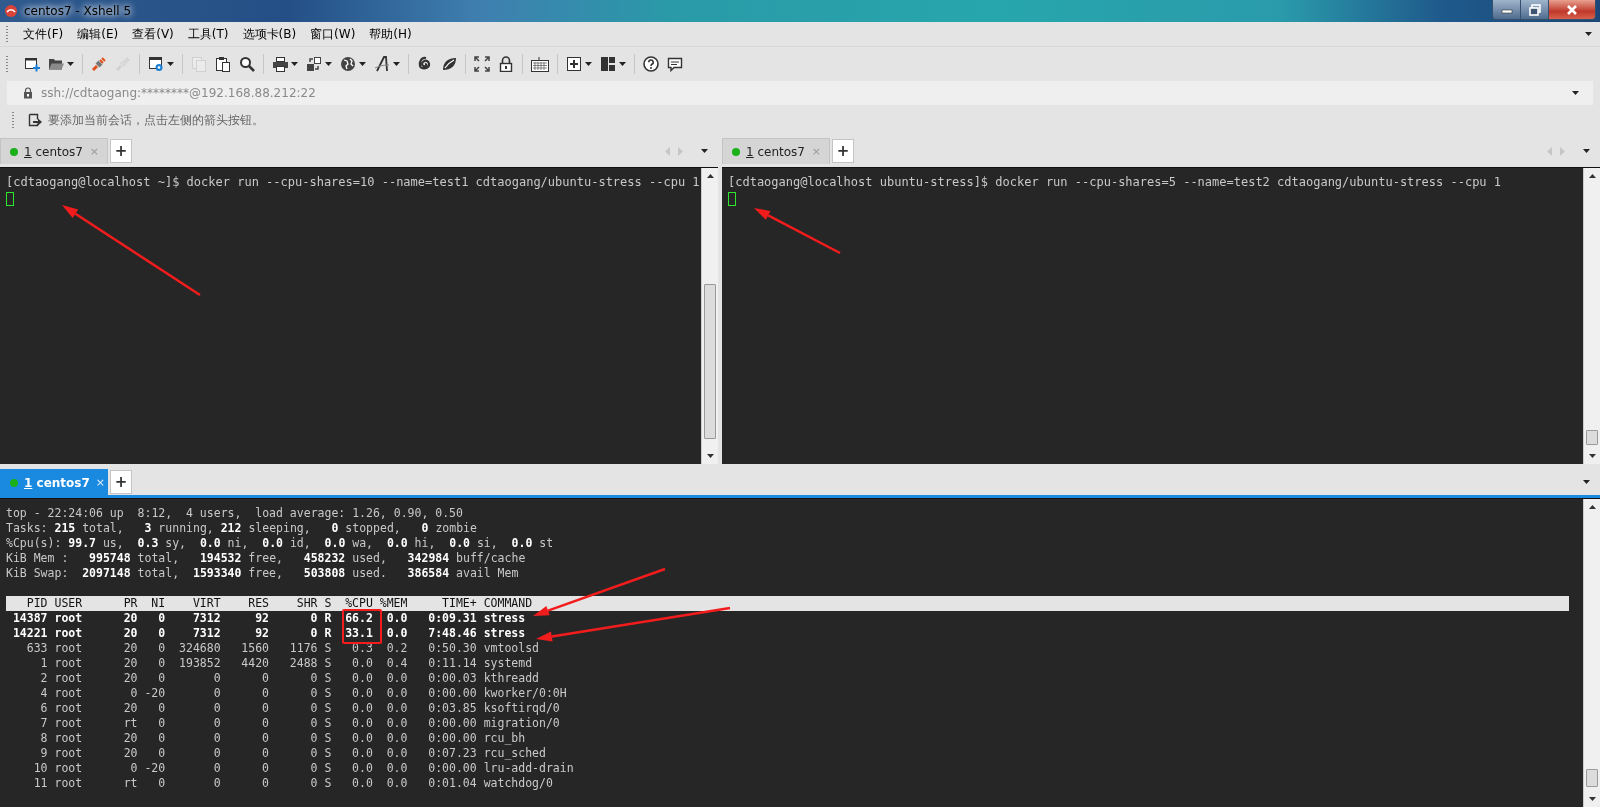 This screenshot has height=807, width=1600. I want to click on column-header: PID, so click(36, 603).